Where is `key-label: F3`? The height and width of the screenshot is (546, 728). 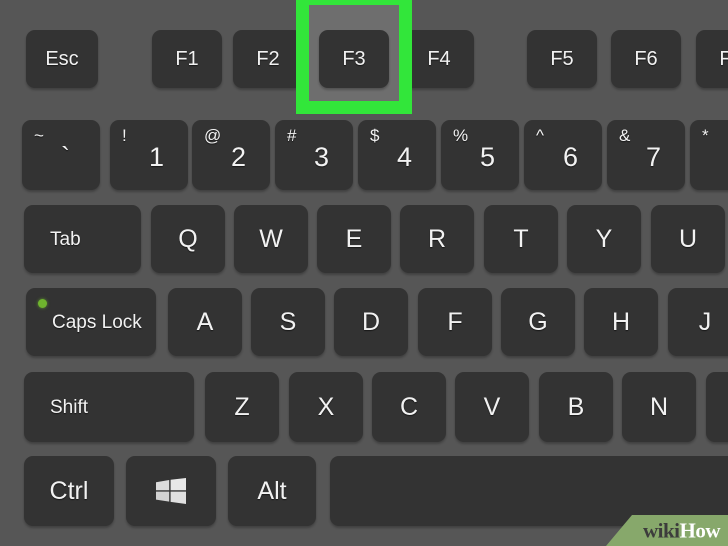
key-label: F3 is located at coordinates (354, 59).